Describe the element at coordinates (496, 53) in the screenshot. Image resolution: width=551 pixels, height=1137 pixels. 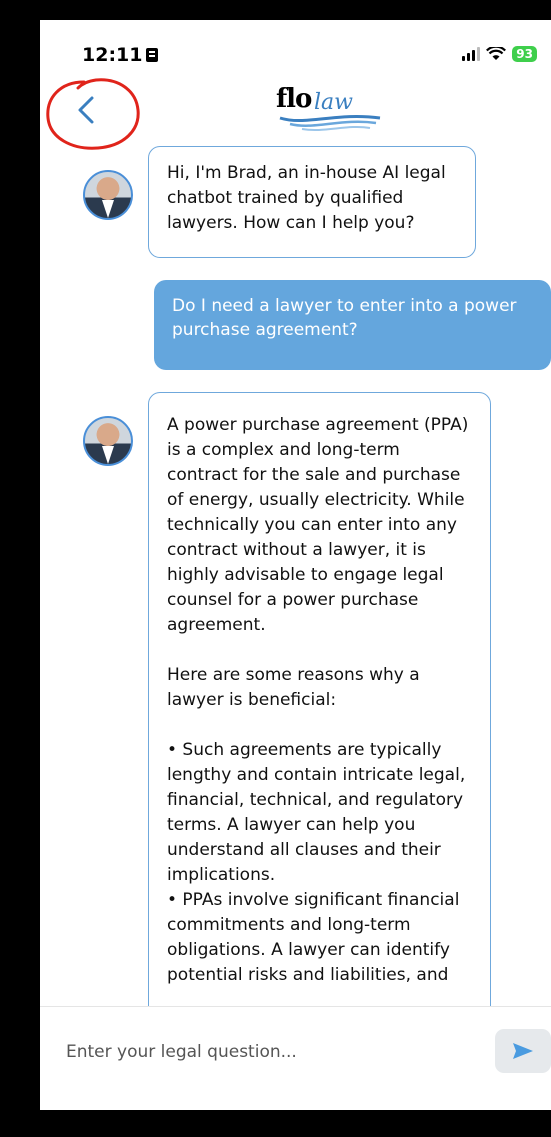
I see `wifi-icon` at that location.